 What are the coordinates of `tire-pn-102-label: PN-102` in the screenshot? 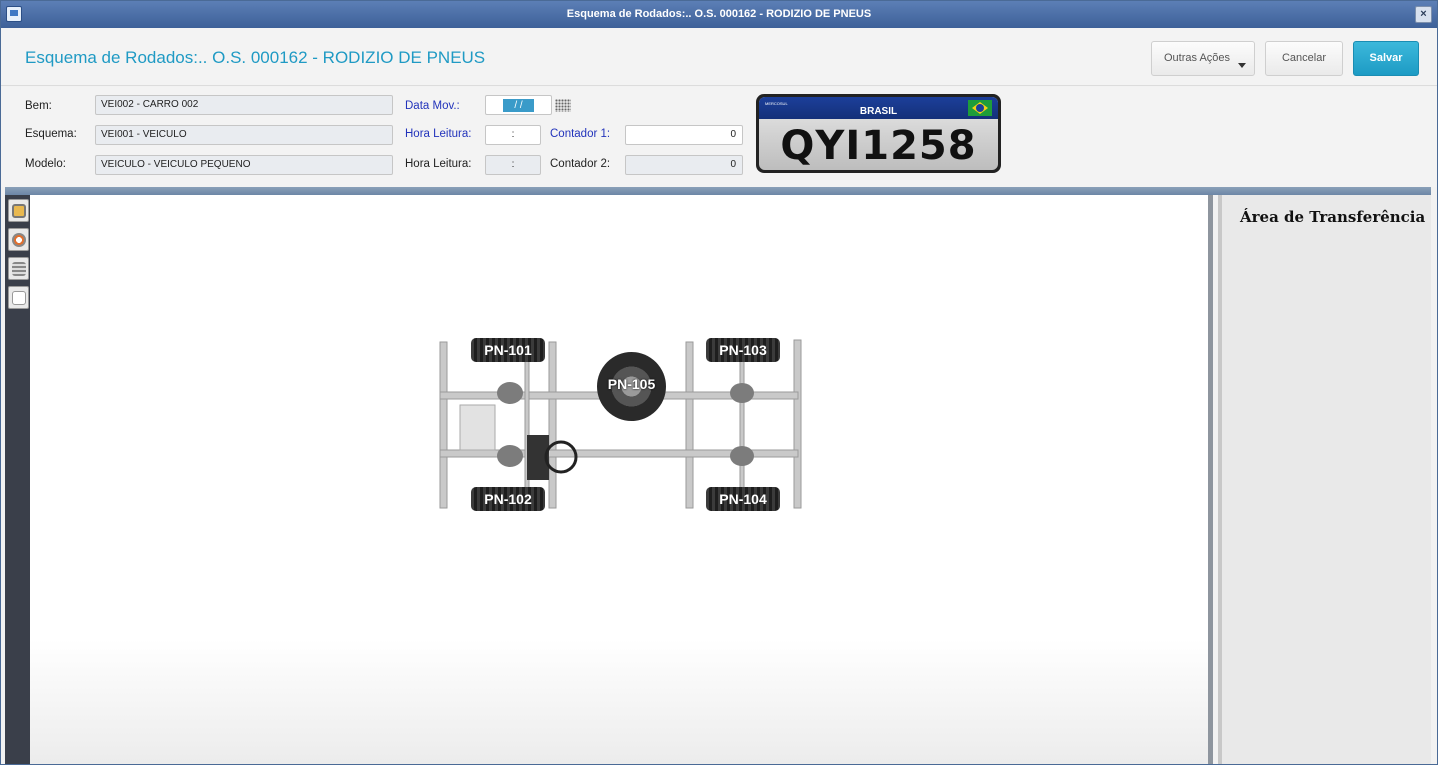 It's located at (508, 499).